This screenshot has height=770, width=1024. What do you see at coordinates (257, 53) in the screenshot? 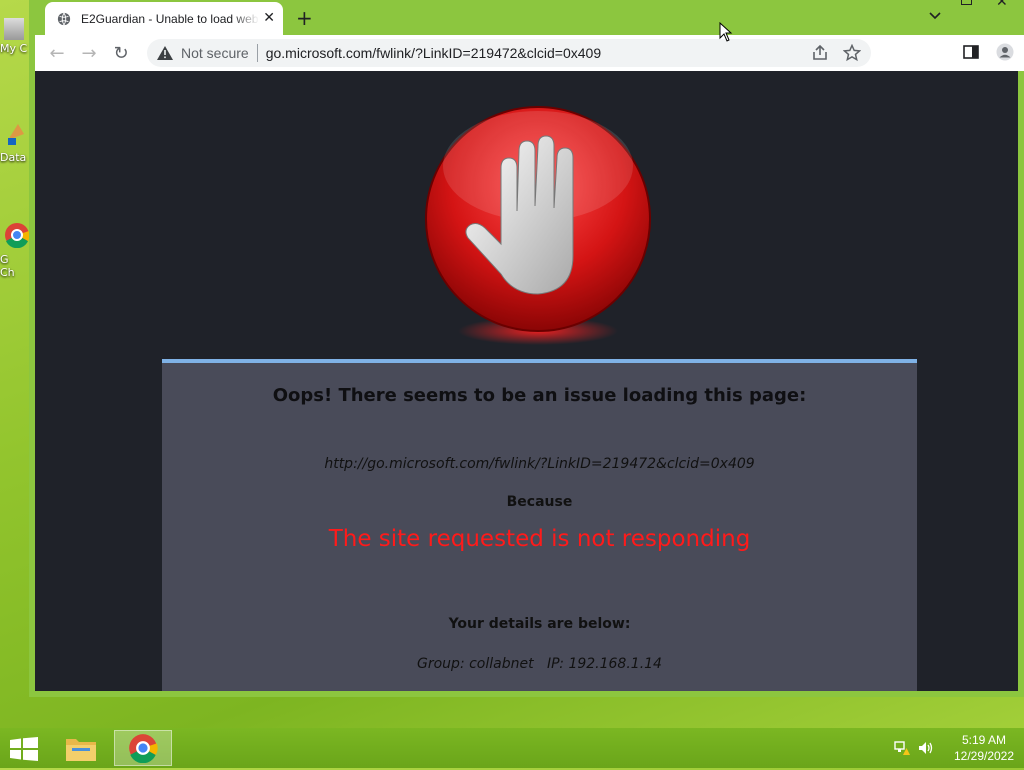
I see `divider` at bounding box center [257, 53].